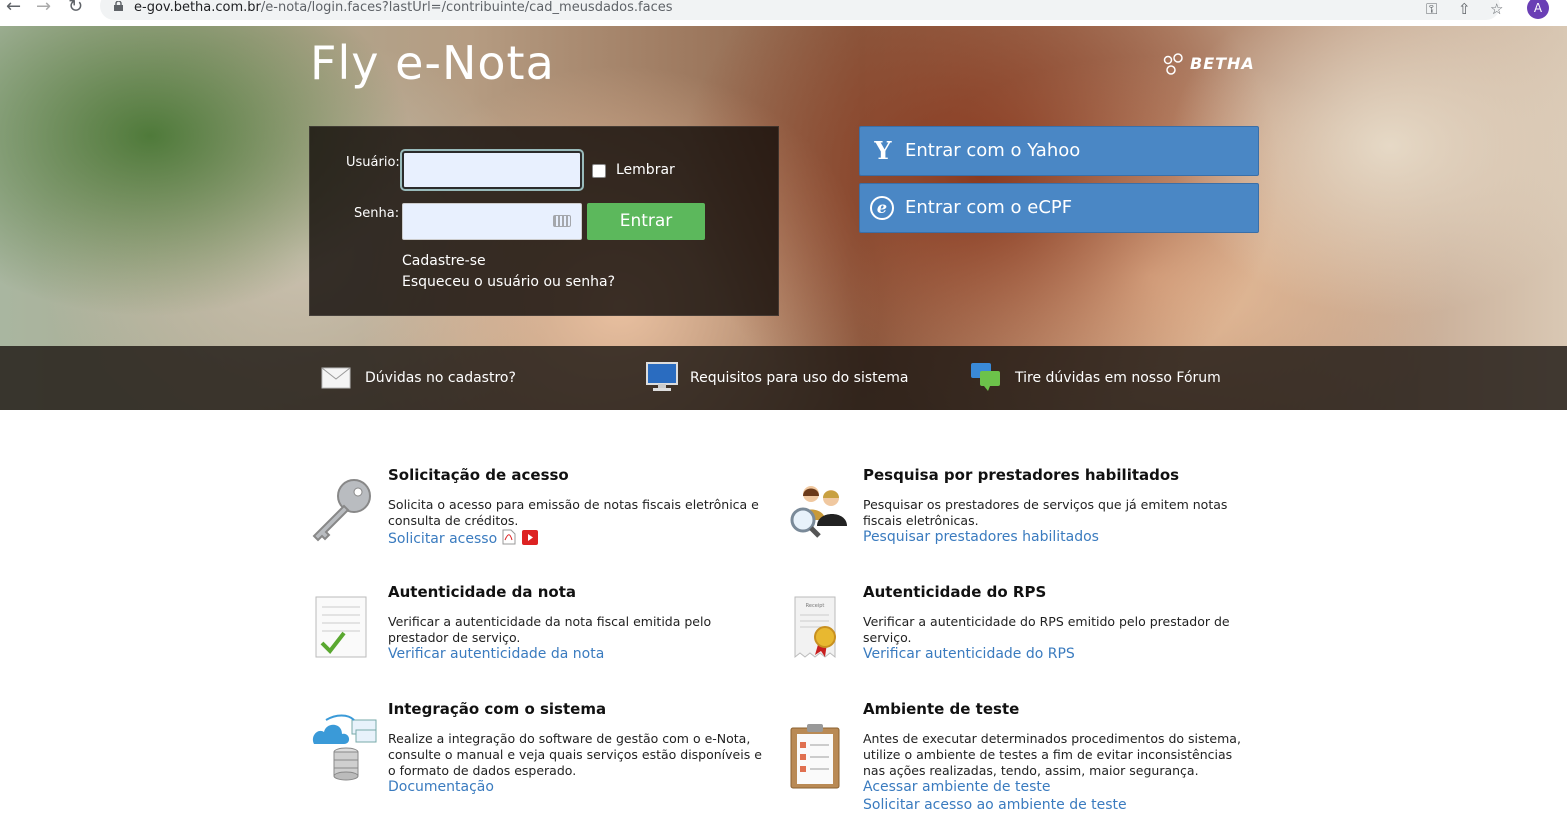 Image resolution: width=1567 pixels, height=814 pixels. Describe the element at coordinates (1222, 63) in the screenshot. I see `betha-brand: BETHA` at that location.